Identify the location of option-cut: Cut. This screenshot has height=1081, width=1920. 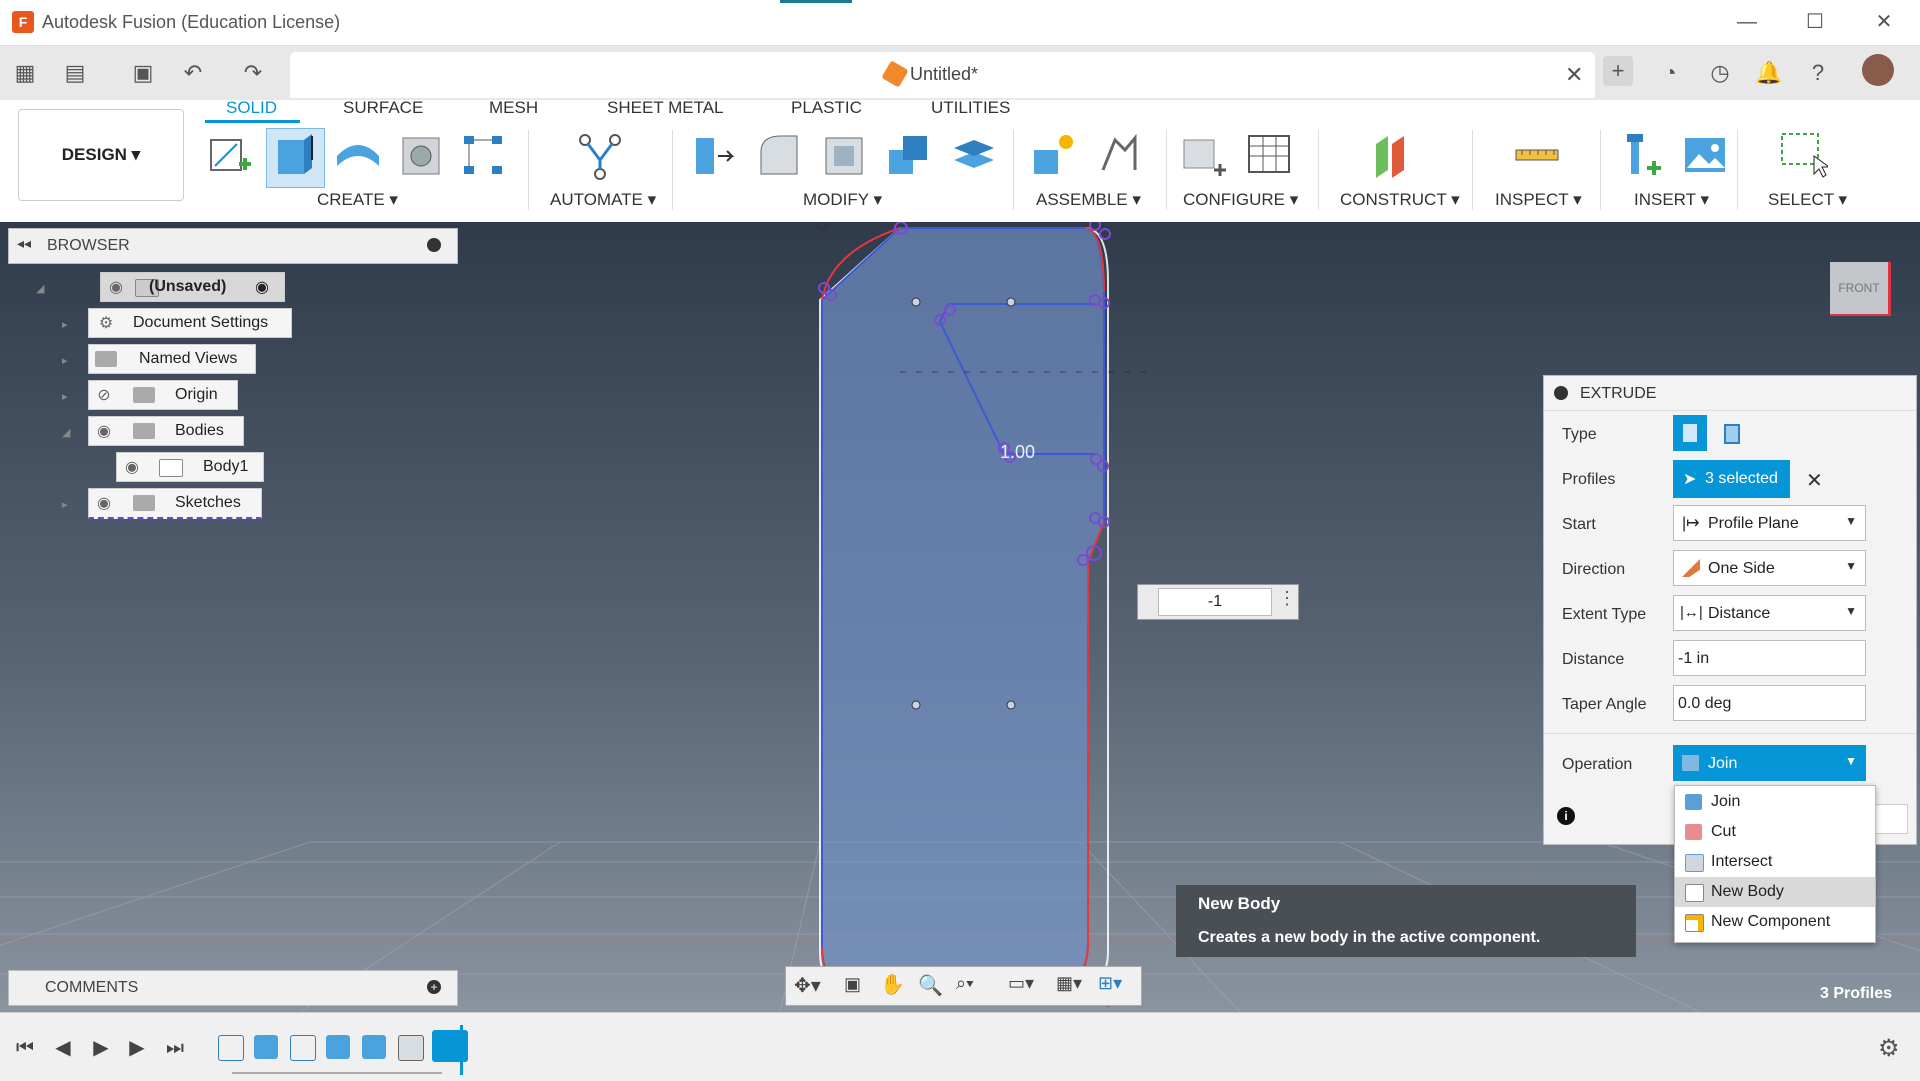
(1775, 832).